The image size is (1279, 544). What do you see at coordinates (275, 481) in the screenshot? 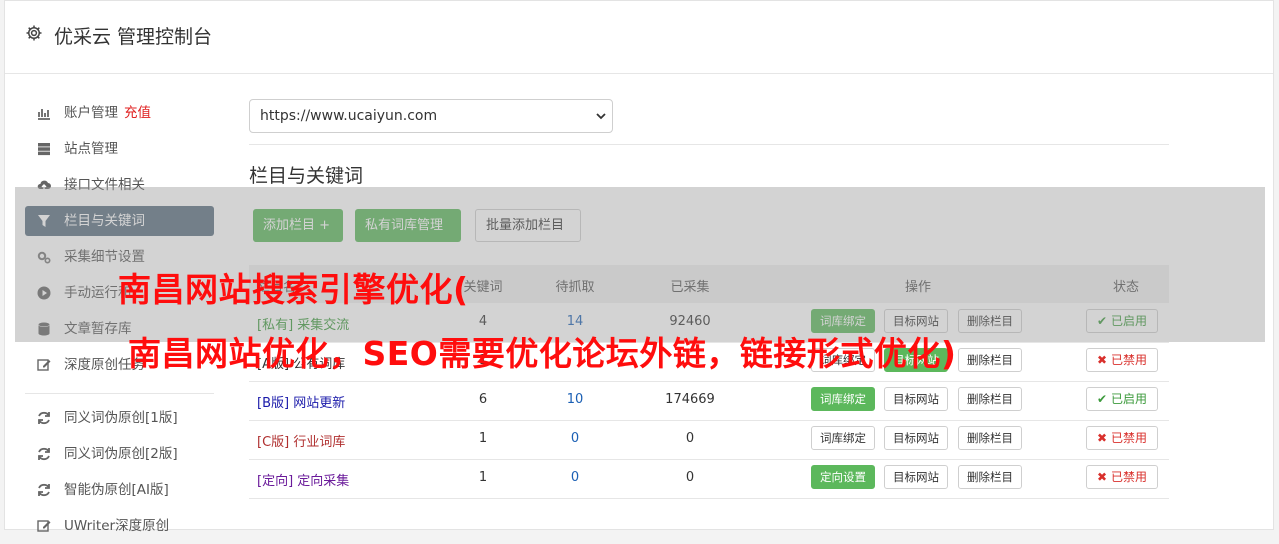
I see `column-tag: [定向]` at bounding box center [275, 481].